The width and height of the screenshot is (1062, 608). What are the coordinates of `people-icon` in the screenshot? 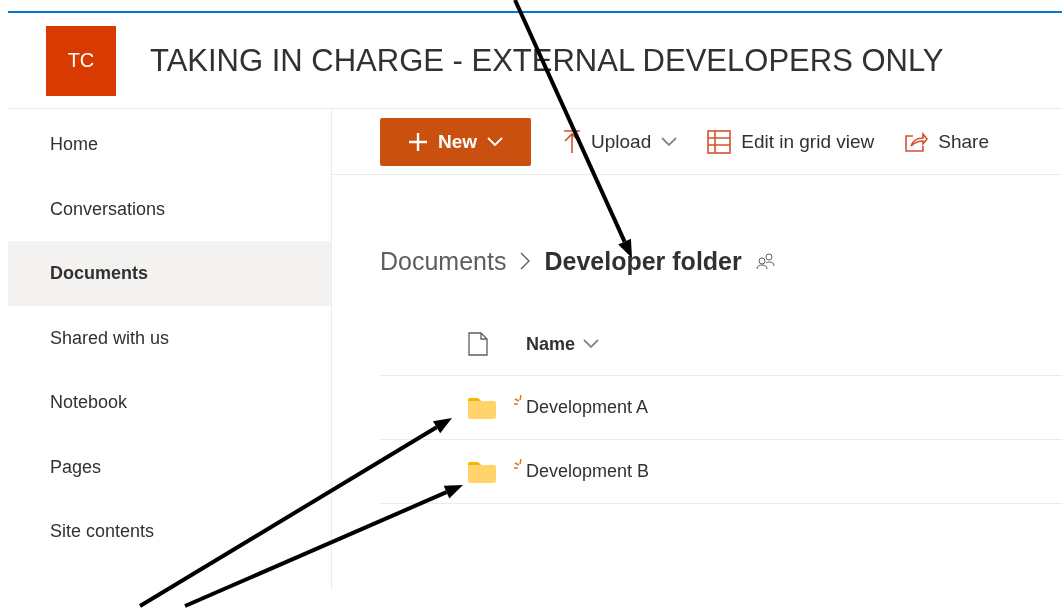 It's located at (765, 261).